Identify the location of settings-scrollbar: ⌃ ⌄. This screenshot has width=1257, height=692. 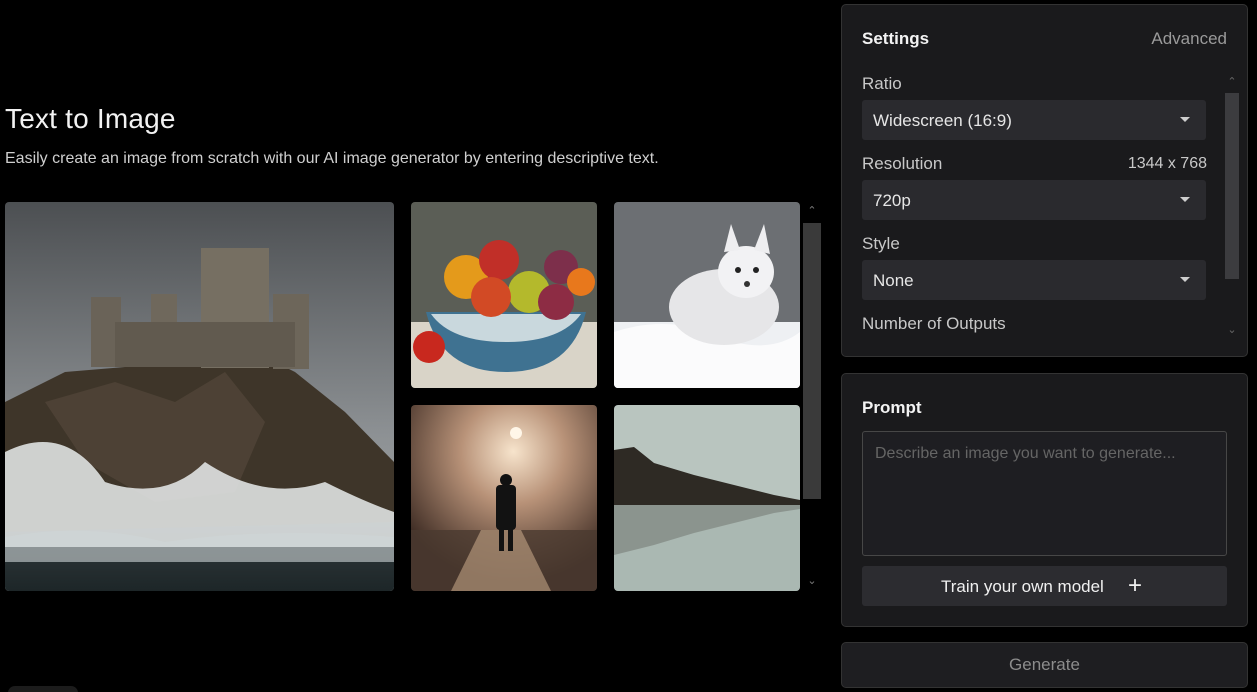
(1232, 207).